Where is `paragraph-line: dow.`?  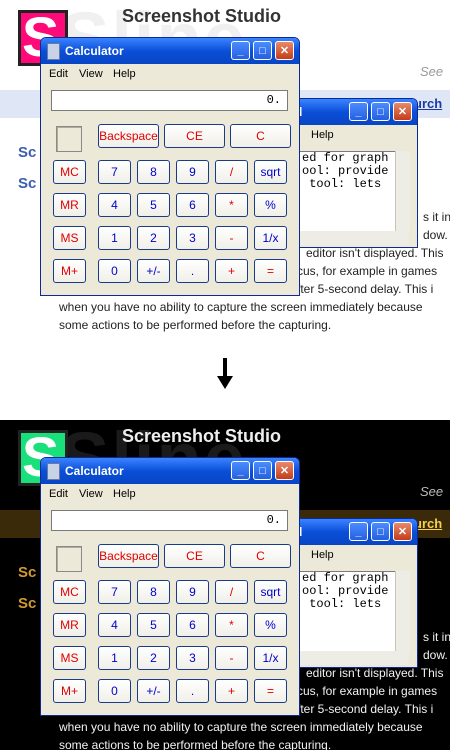
paragraph-line: dow. is located at coordinates (435, 655).